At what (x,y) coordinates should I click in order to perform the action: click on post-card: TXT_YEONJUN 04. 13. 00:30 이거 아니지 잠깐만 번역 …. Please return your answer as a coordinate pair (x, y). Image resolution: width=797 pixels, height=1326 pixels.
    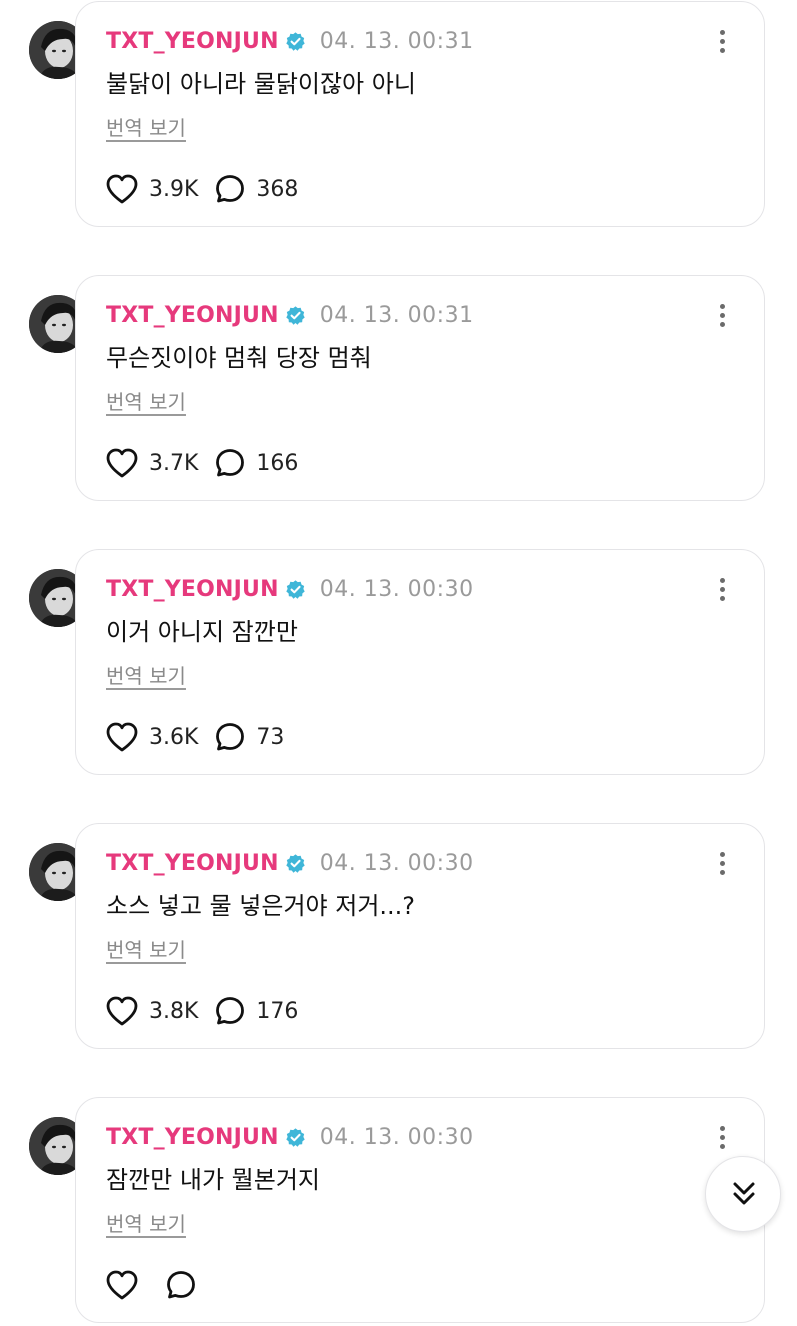
    Looking at the image, I should click on (420, 662).